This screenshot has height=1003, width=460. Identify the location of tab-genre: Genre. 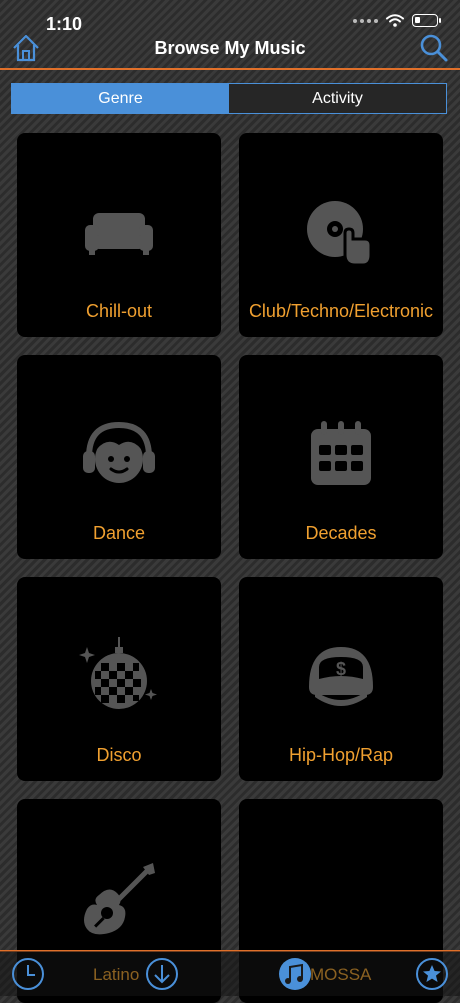
(120, 98).